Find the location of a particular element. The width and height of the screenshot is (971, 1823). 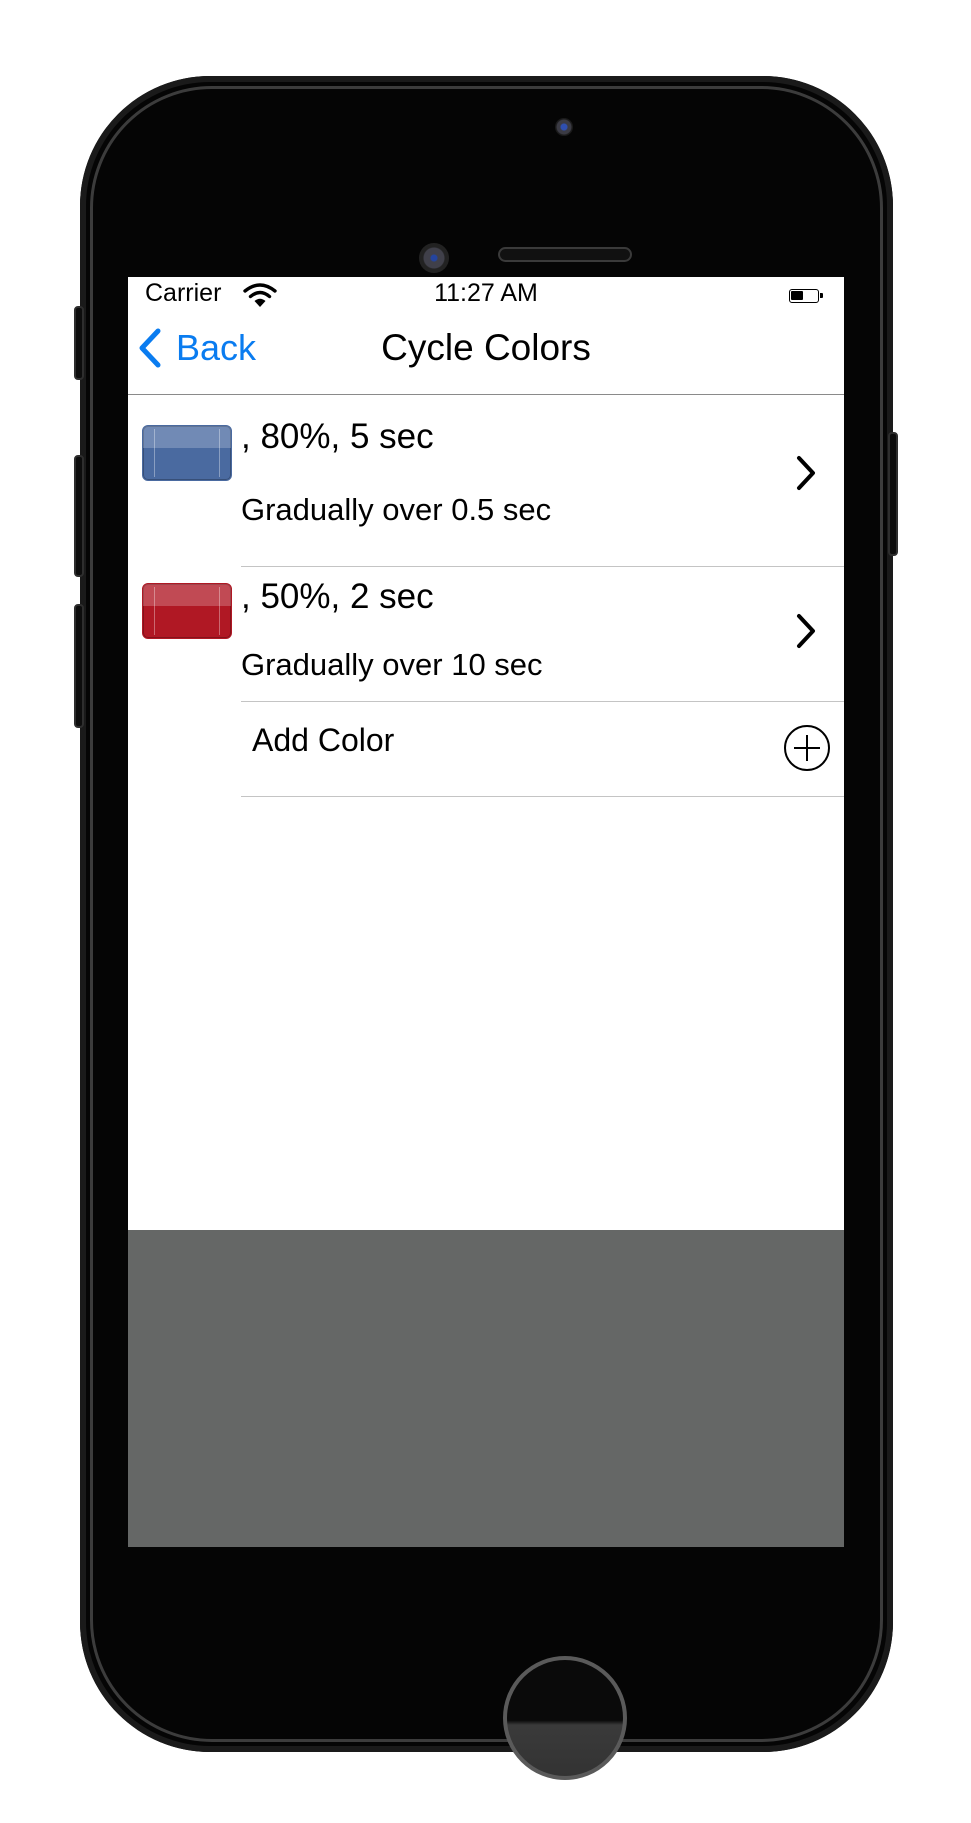

status-bar: Carrier 11:27 AM is located at coordinates (486, 293).